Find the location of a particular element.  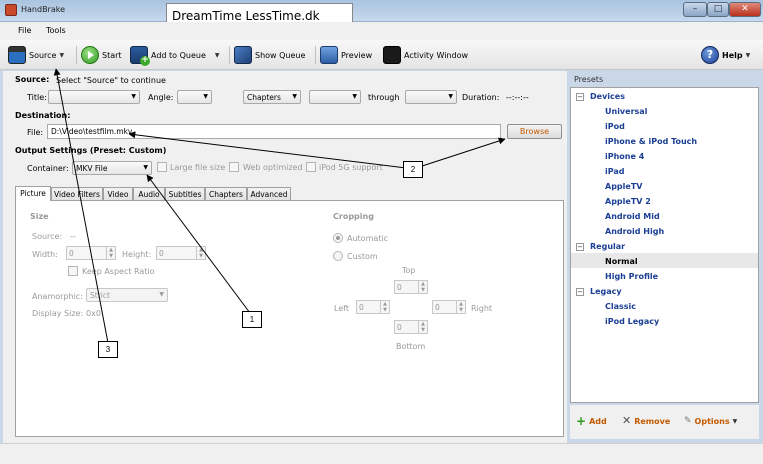

start-button: Start is located at coordinates (101, 55).